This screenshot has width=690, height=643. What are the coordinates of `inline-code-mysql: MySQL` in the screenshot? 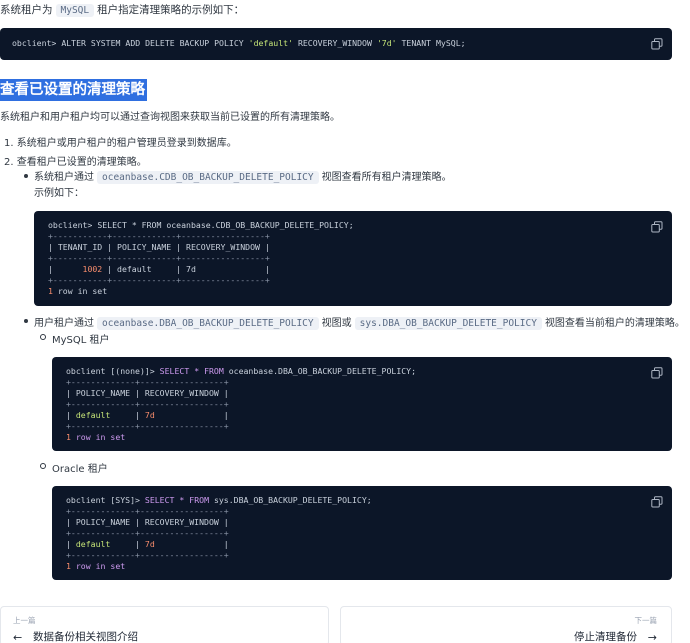 It's located at (75, 10).